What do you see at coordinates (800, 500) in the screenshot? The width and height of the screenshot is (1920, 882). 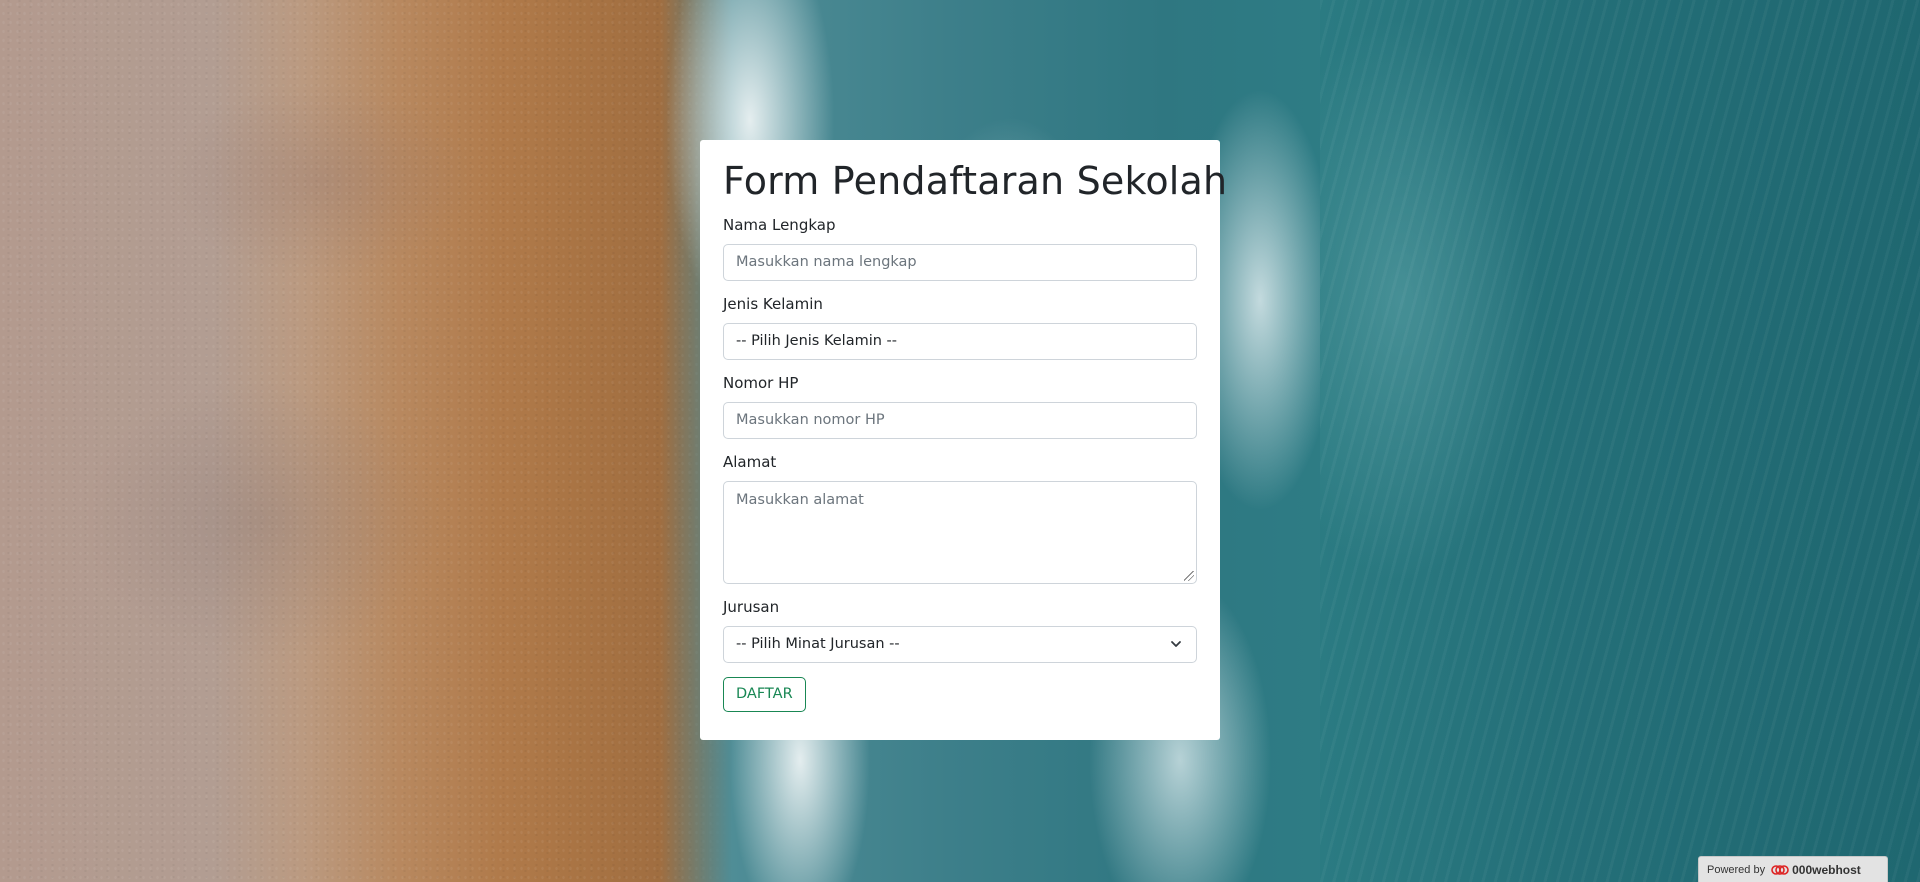 I see `alamat-placeholder: Masukkan alamat` at bounding box center [800, 500].